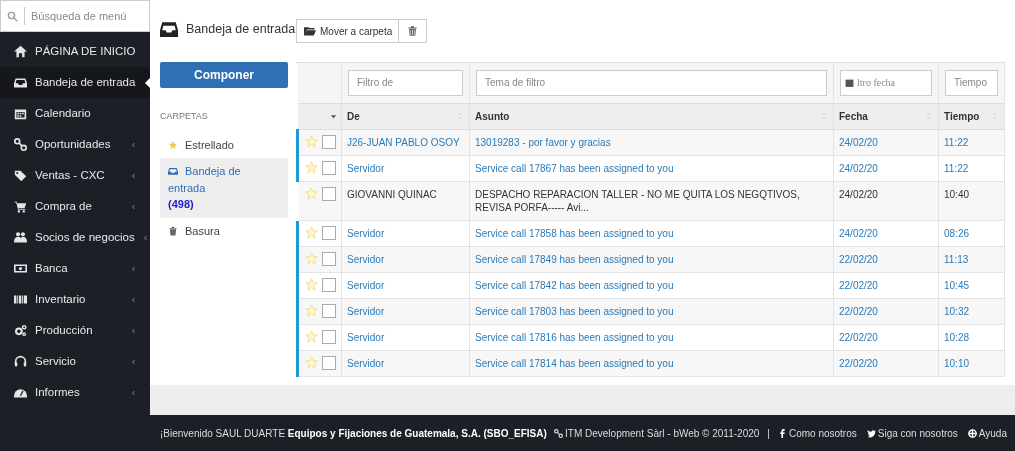  I want to click on table-cell: J26-JUAN PABLO OSOY, so click(405, 142).